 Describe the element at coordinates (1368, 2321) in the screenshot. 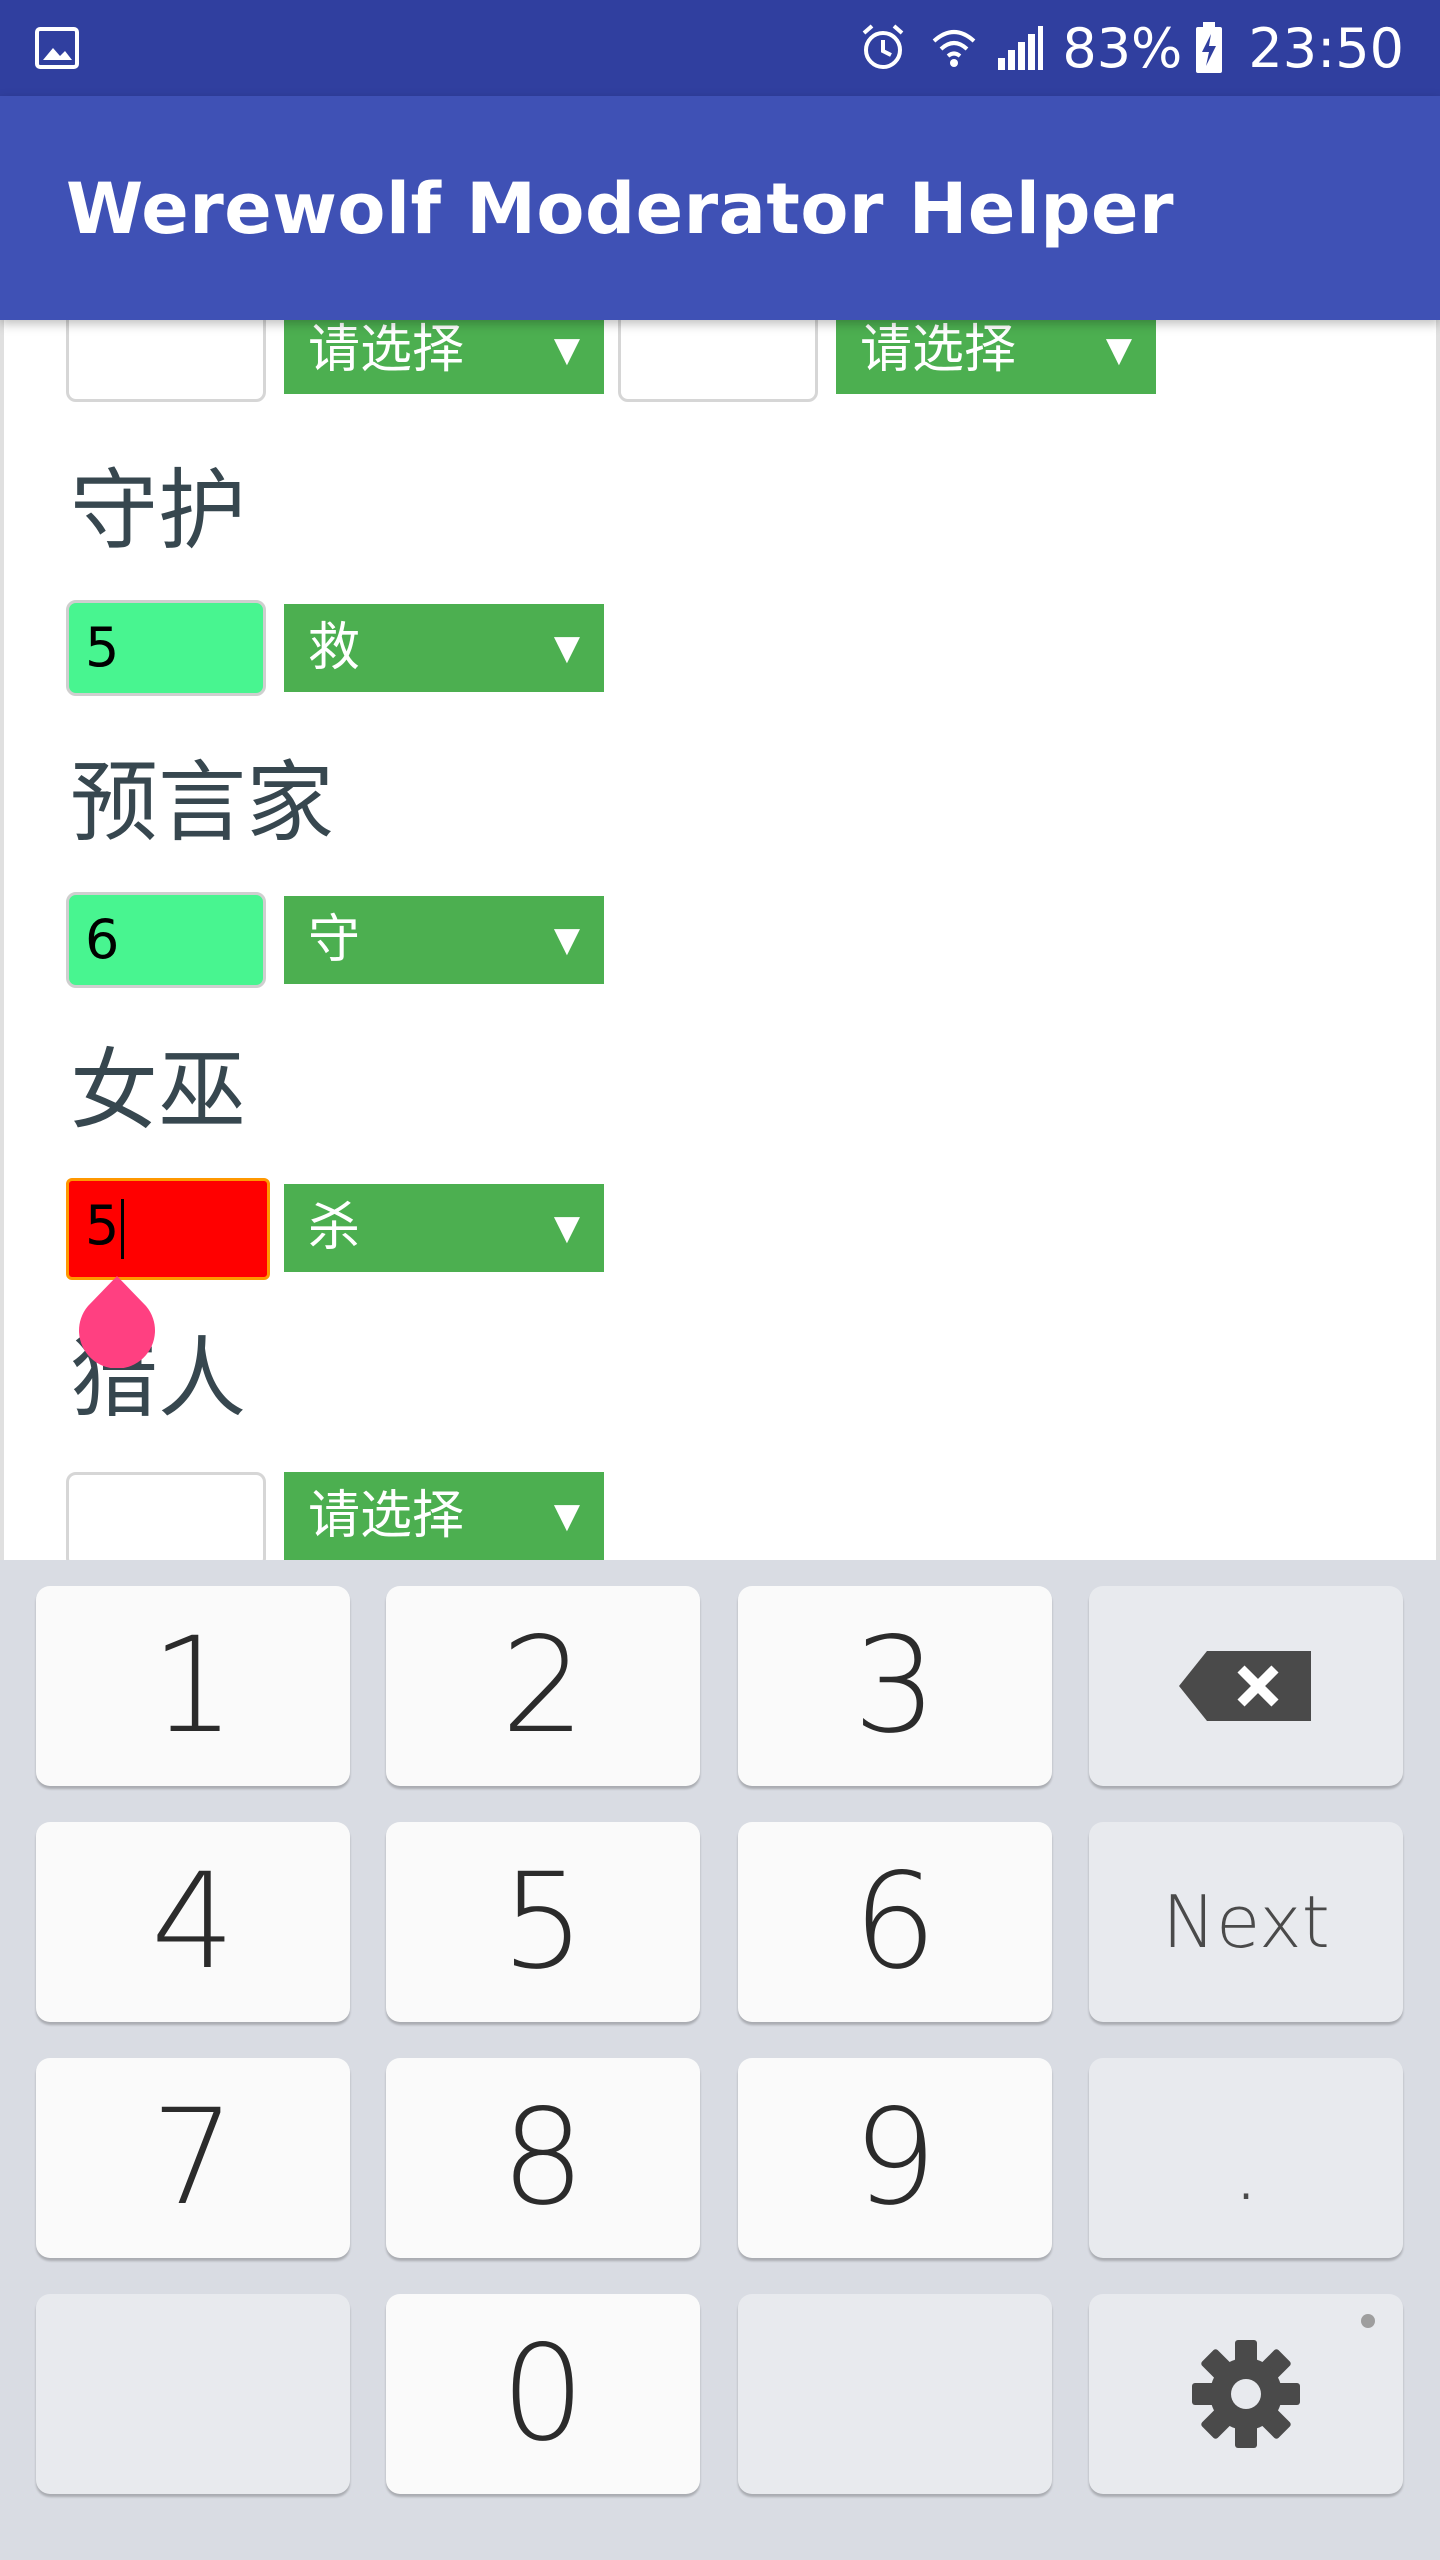

I see `key-hint-dot` at that location.